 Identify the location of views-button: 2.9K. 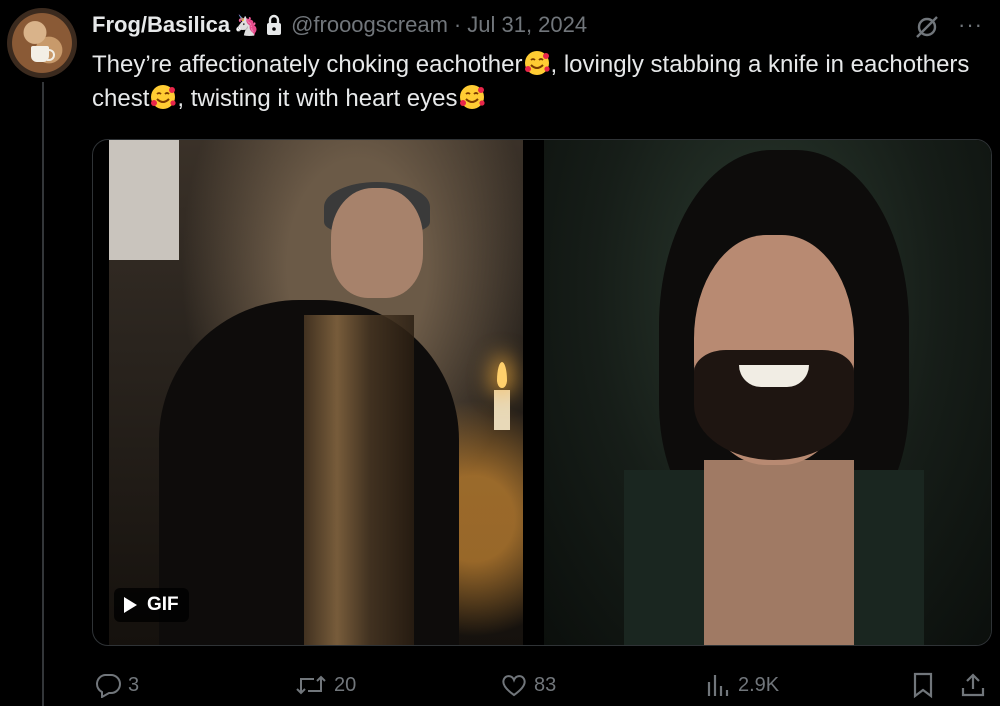
(741, 685).